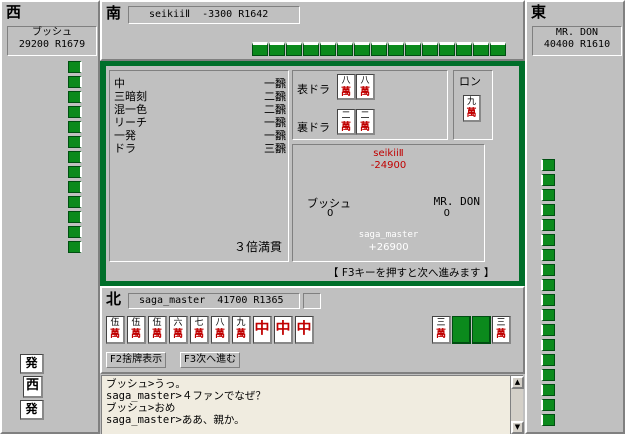  What do you see at coordinates (517, 382) in the screenshot?
I see `scroll-up-button: ▲` at bounding box center [517, 382].